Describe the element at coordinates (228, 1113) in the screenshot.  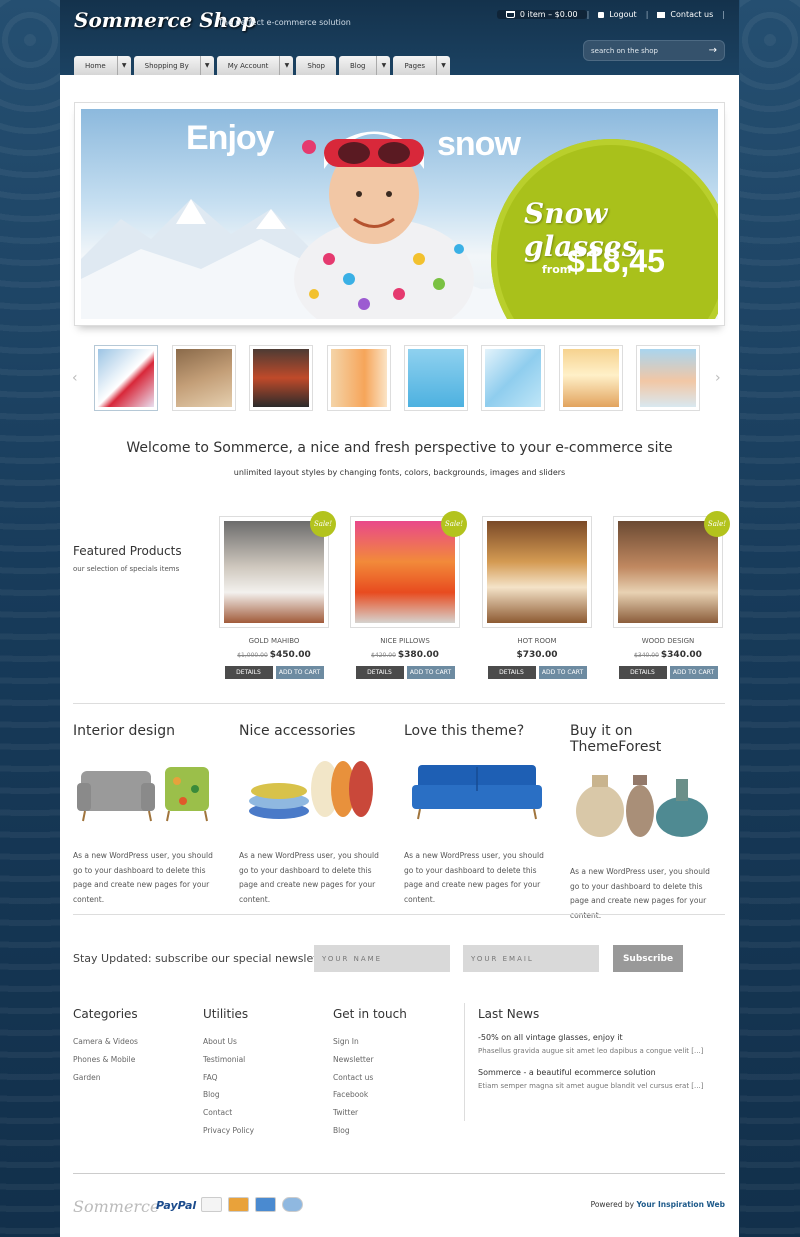
I see `footer-link: Contact` at that location.